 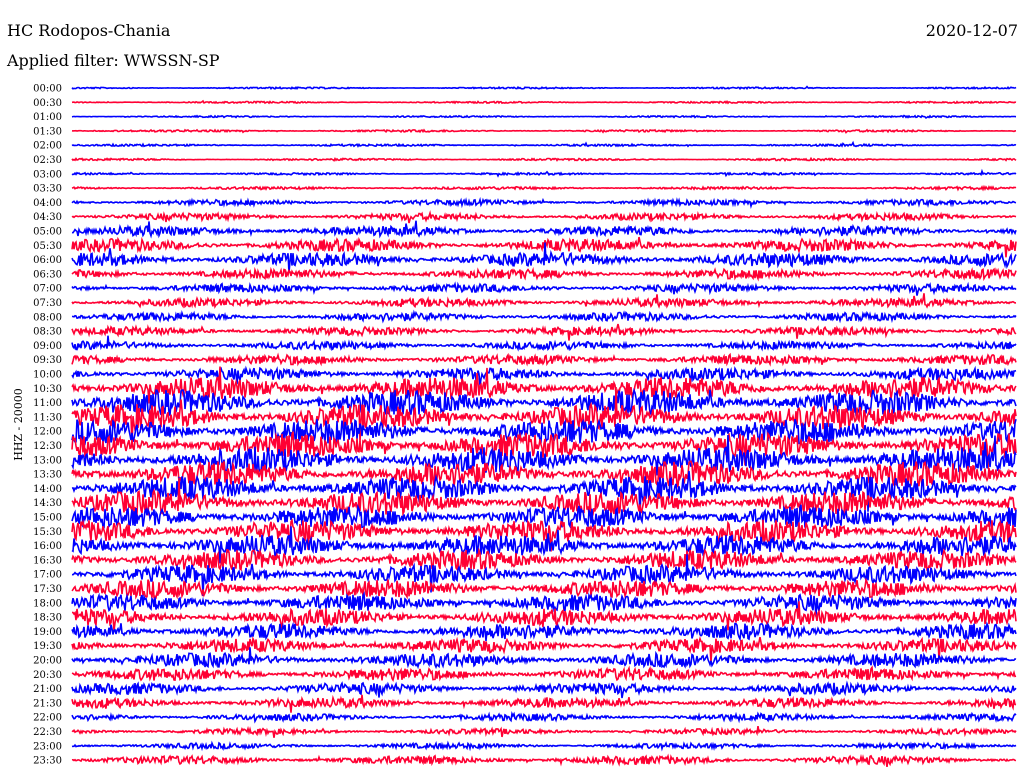 I want to click on row-time-label: 02:00, so click(x=47, y=146).